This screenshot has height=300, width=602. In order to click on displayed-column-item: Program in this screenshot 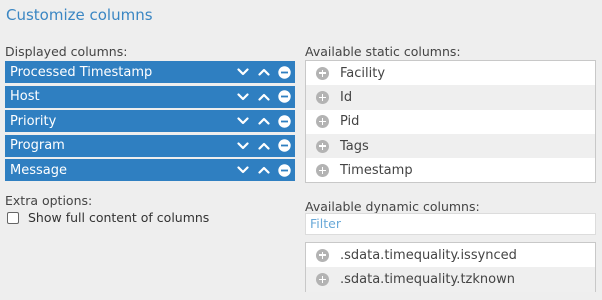, I will do `click(150, 145)`.